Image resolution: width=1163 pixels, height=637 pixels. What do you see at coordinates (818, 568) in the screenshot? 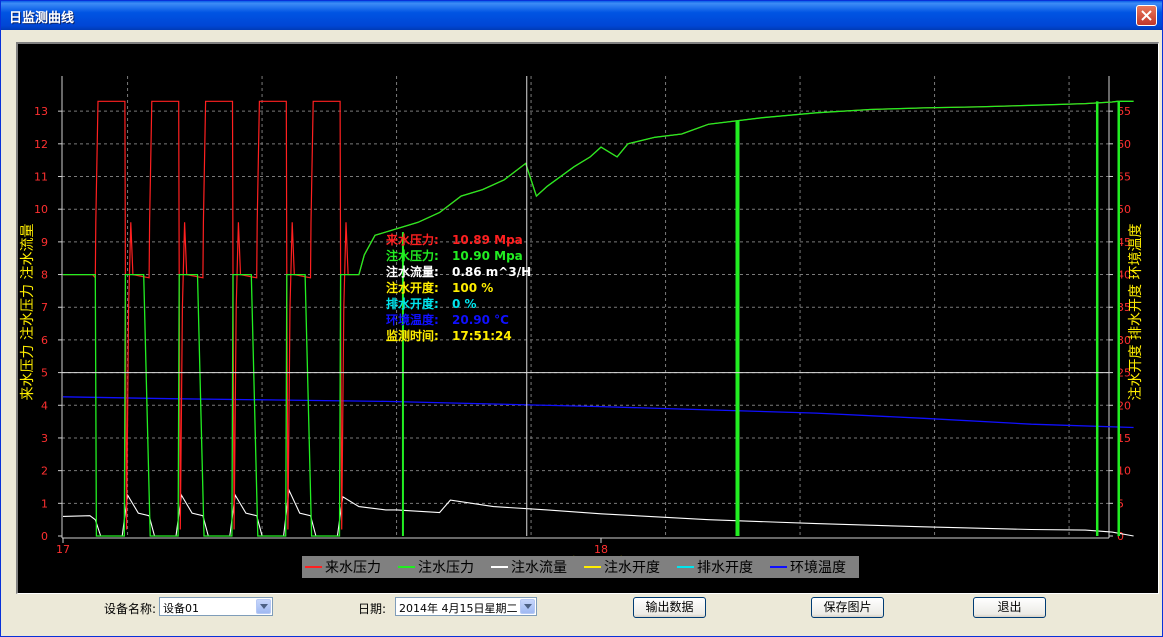
I see `legend-label: 环境温度` at bounding box center [818, 568].